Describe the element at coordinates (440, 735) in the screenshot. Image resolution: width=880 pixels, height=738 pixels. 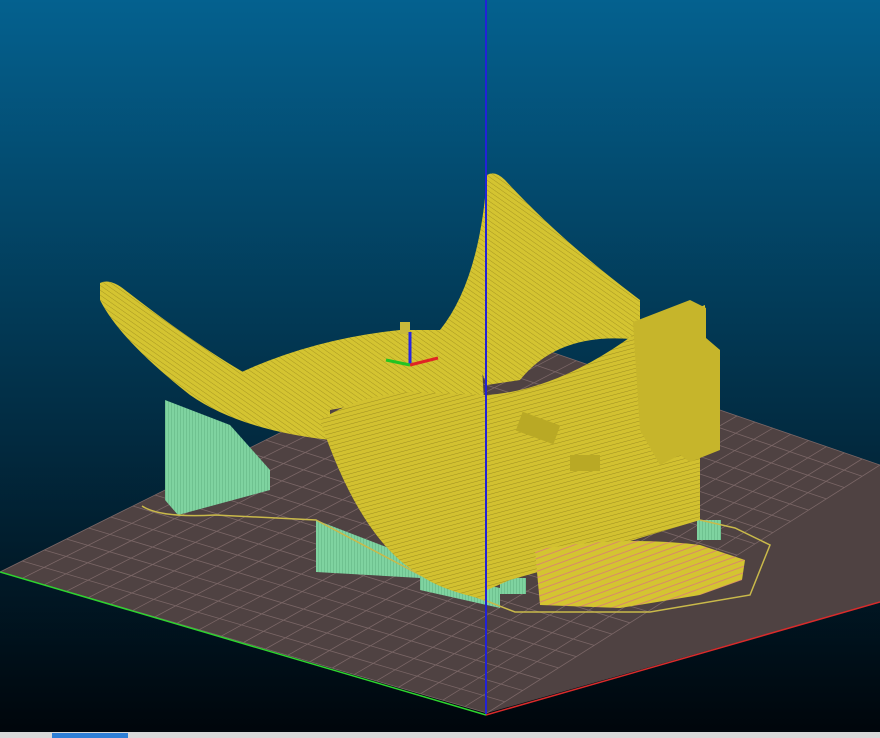
I see `horizontal-scrollbar` at that location.